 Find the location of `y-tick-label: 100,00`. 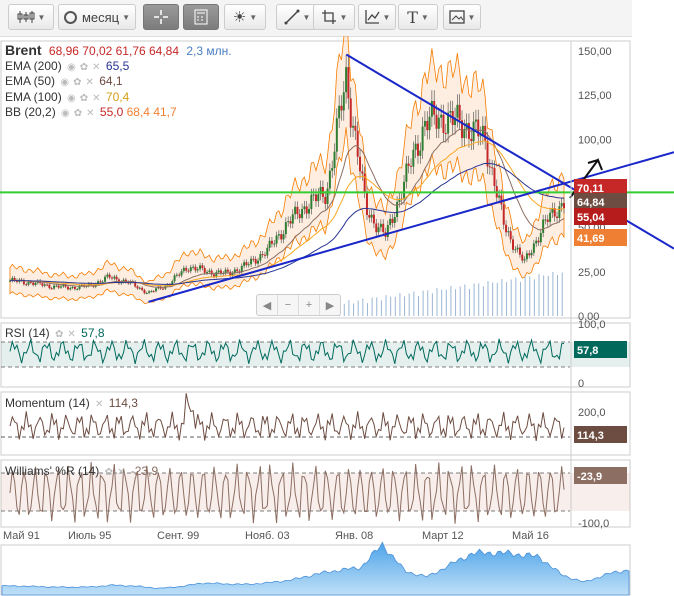

y-tick-label: 100,00 is located at coordinates (595, 140).